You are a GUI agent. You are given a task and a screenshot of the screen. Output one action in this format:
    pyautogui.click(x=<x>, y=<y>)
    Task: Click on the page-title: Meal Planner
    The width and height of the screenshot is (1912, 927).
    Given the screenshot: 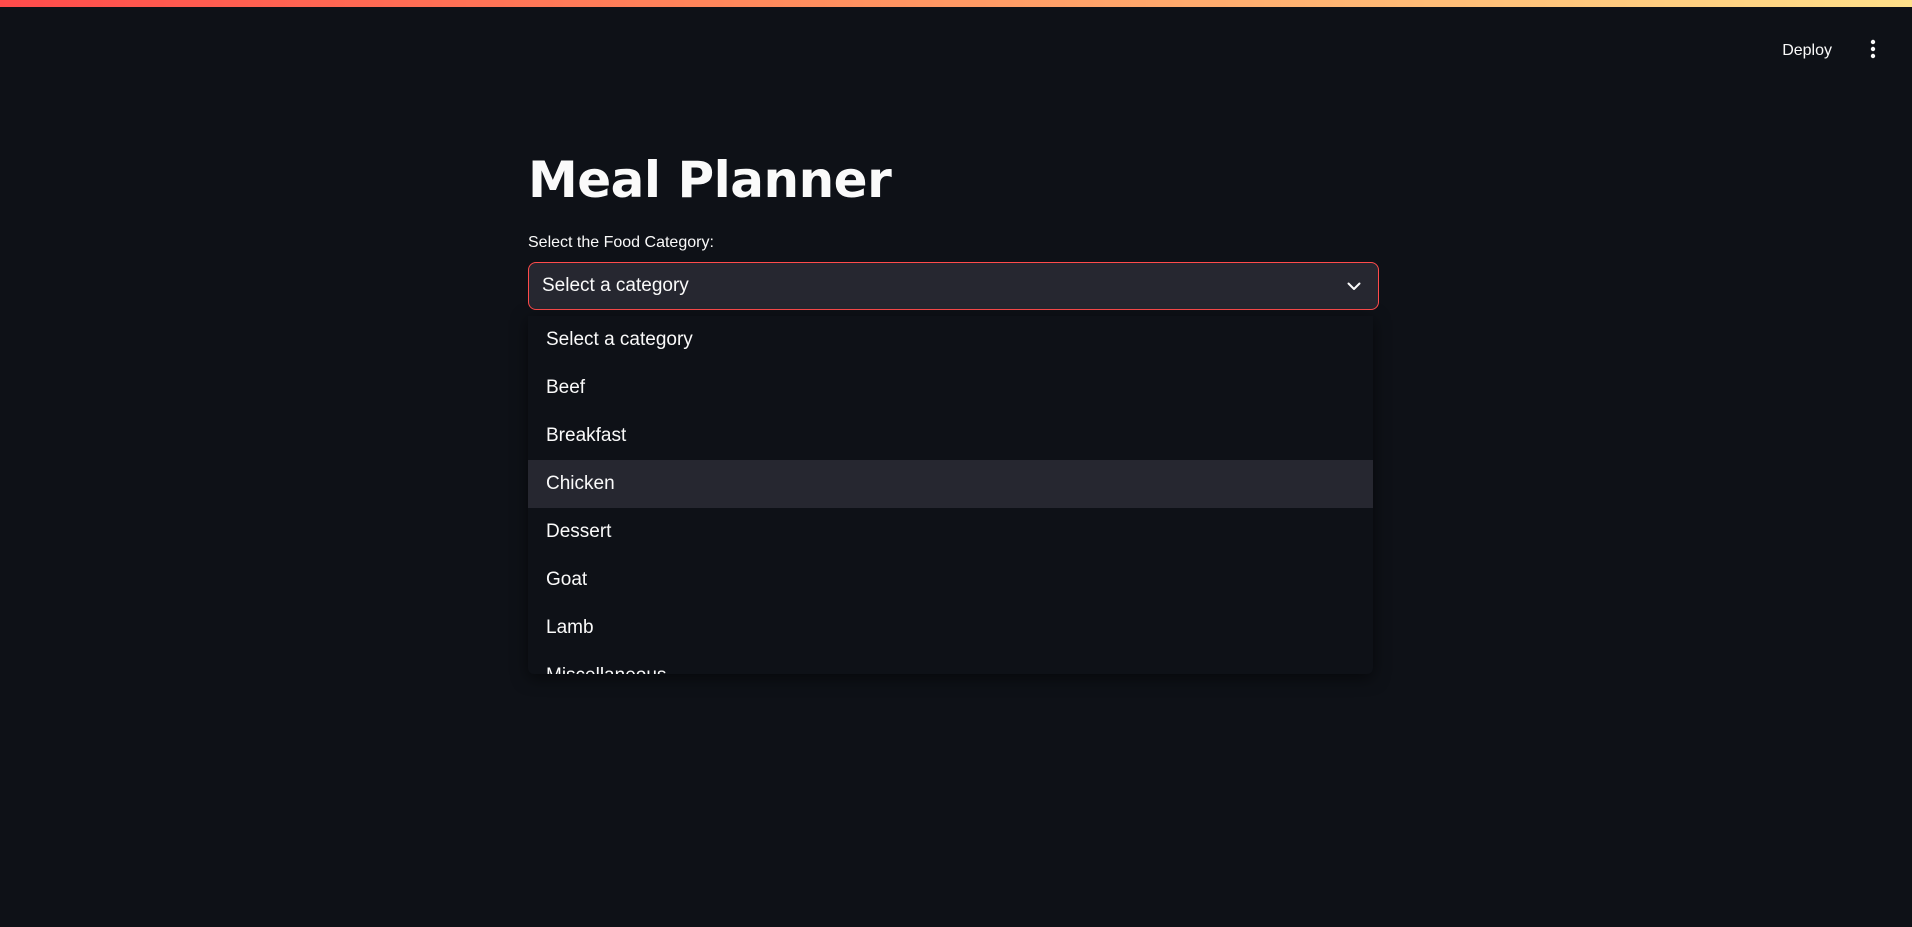 What is the action you would take?
    pyautogui.click(x=710, y=180)
    